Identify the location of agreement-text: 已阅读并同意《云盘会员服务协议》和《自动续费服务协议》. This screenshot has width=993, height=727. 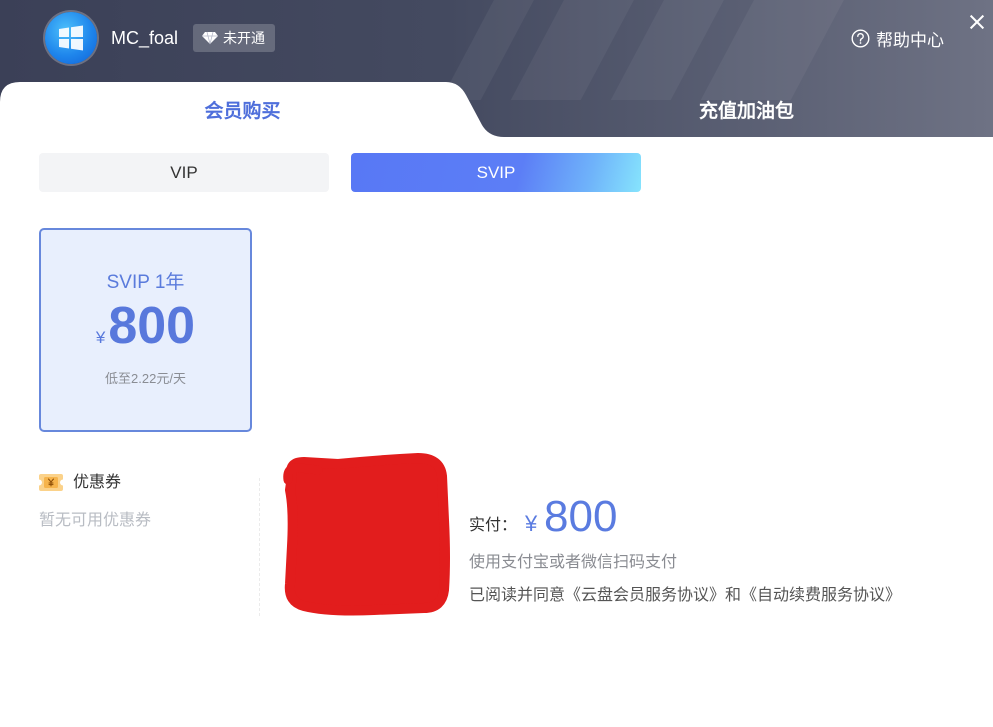
(685, 596).